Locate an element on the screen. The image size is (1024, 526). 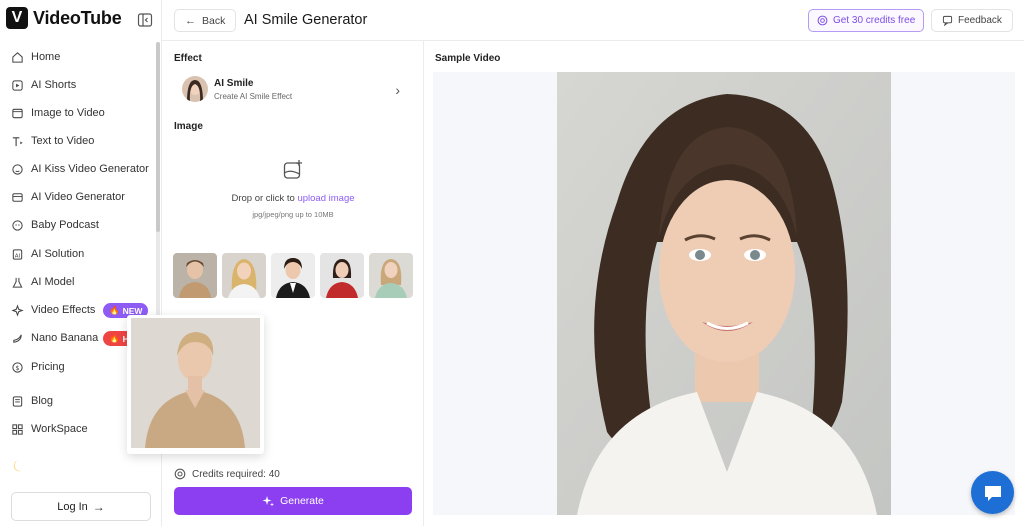
effect-thumbnail is located at coordinates (195, 89).